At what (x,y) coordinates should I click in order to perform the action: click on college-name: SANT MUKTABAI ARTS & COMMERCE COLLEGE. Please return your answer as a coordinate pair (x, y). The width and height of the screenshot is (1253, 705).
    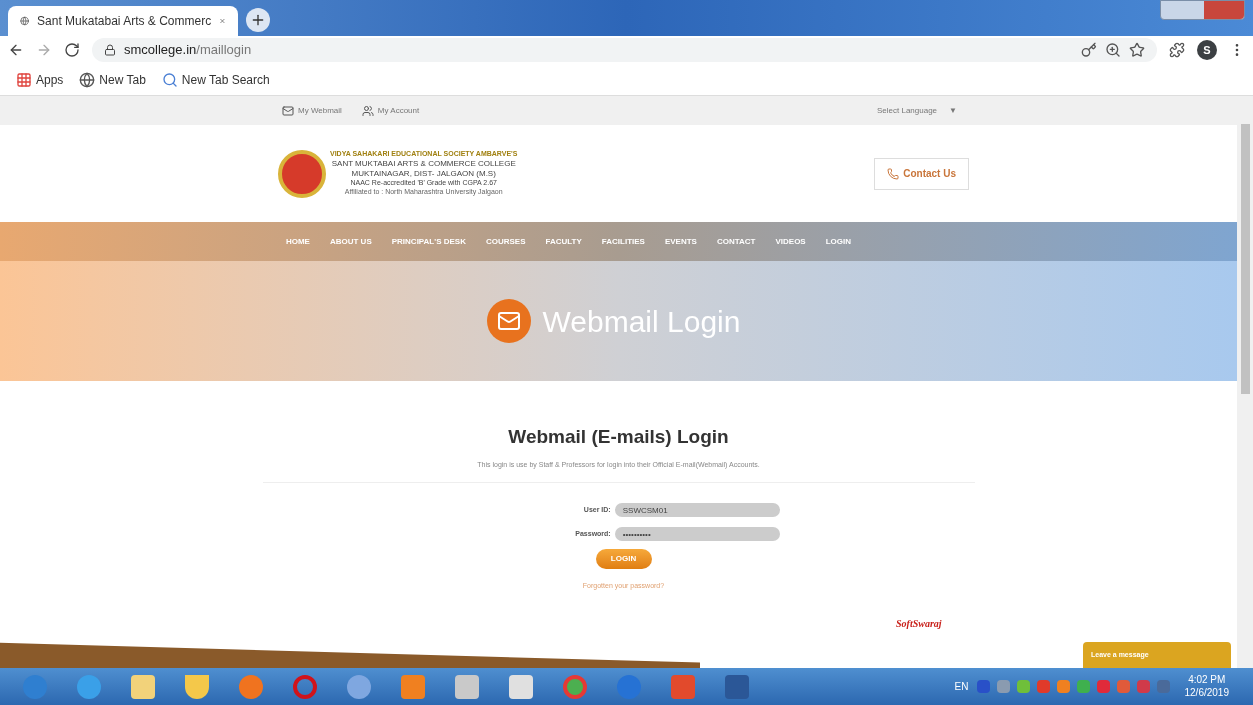
    Looking at the image, I should click on (423, 164).